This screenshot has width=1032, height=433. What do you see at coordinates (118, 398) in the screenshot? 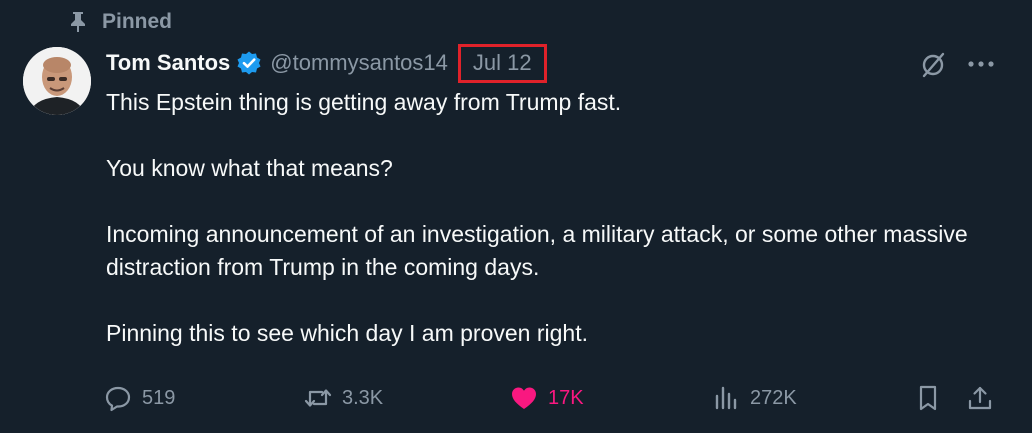
I see `reply-icon` at bounding box center [118, 398].